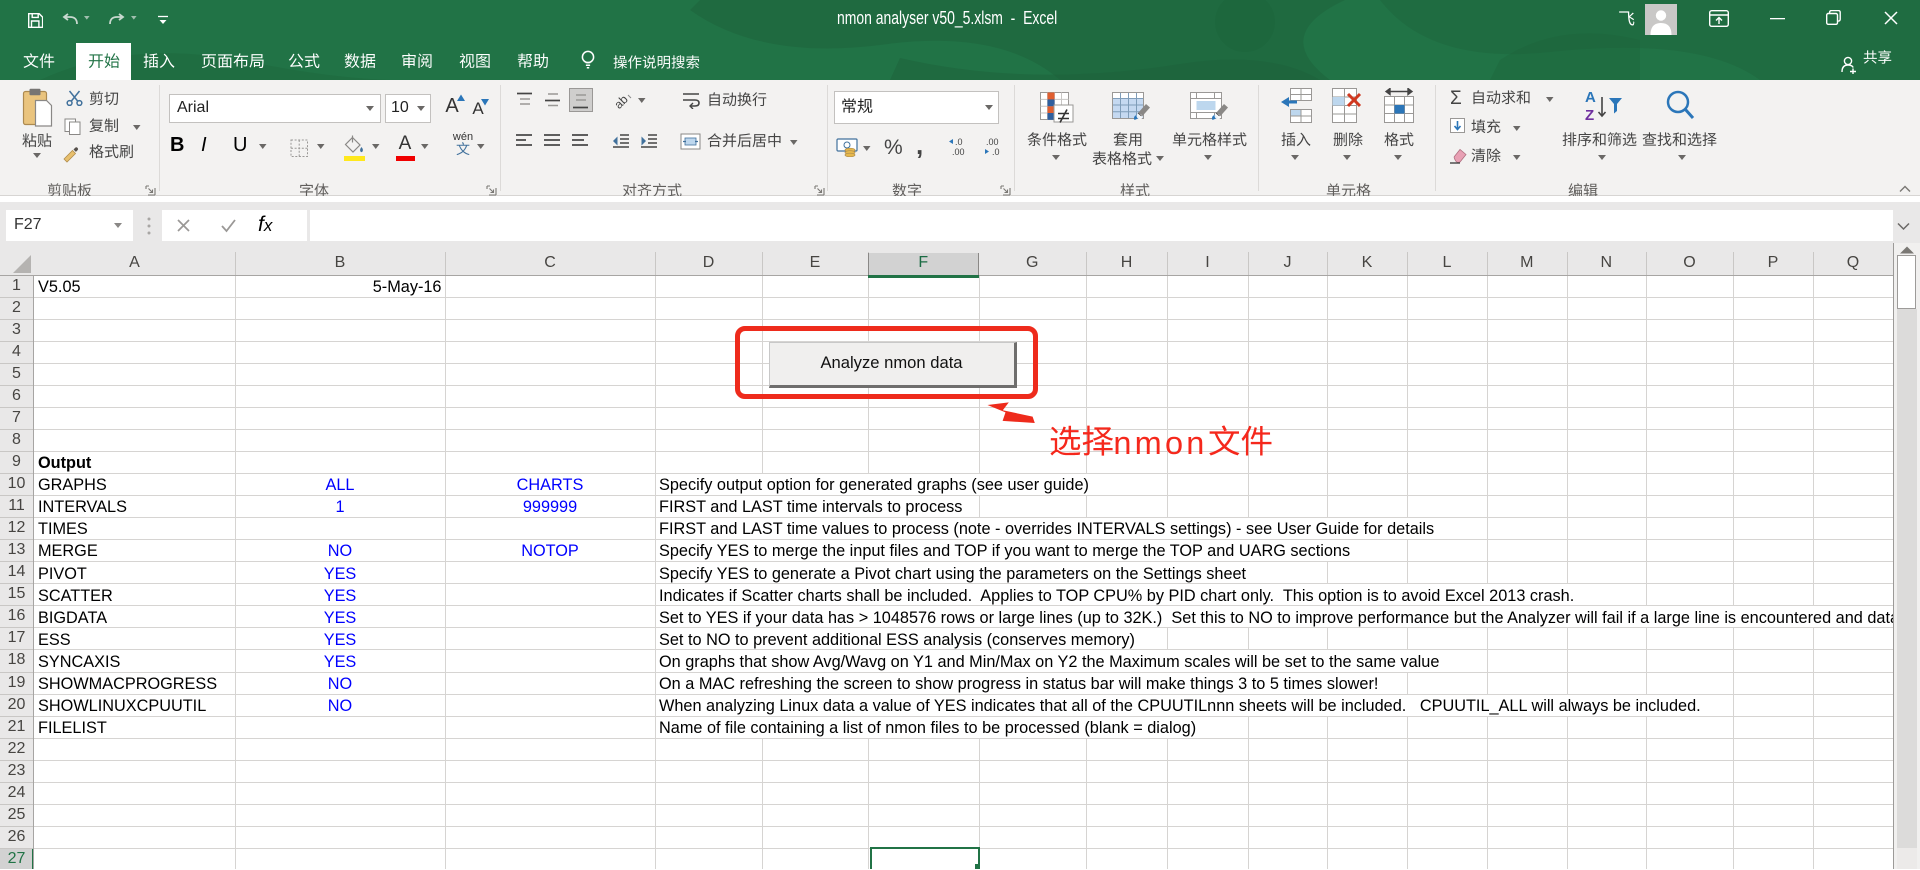  I want to click on svg-text: A, so click(1590, 97).